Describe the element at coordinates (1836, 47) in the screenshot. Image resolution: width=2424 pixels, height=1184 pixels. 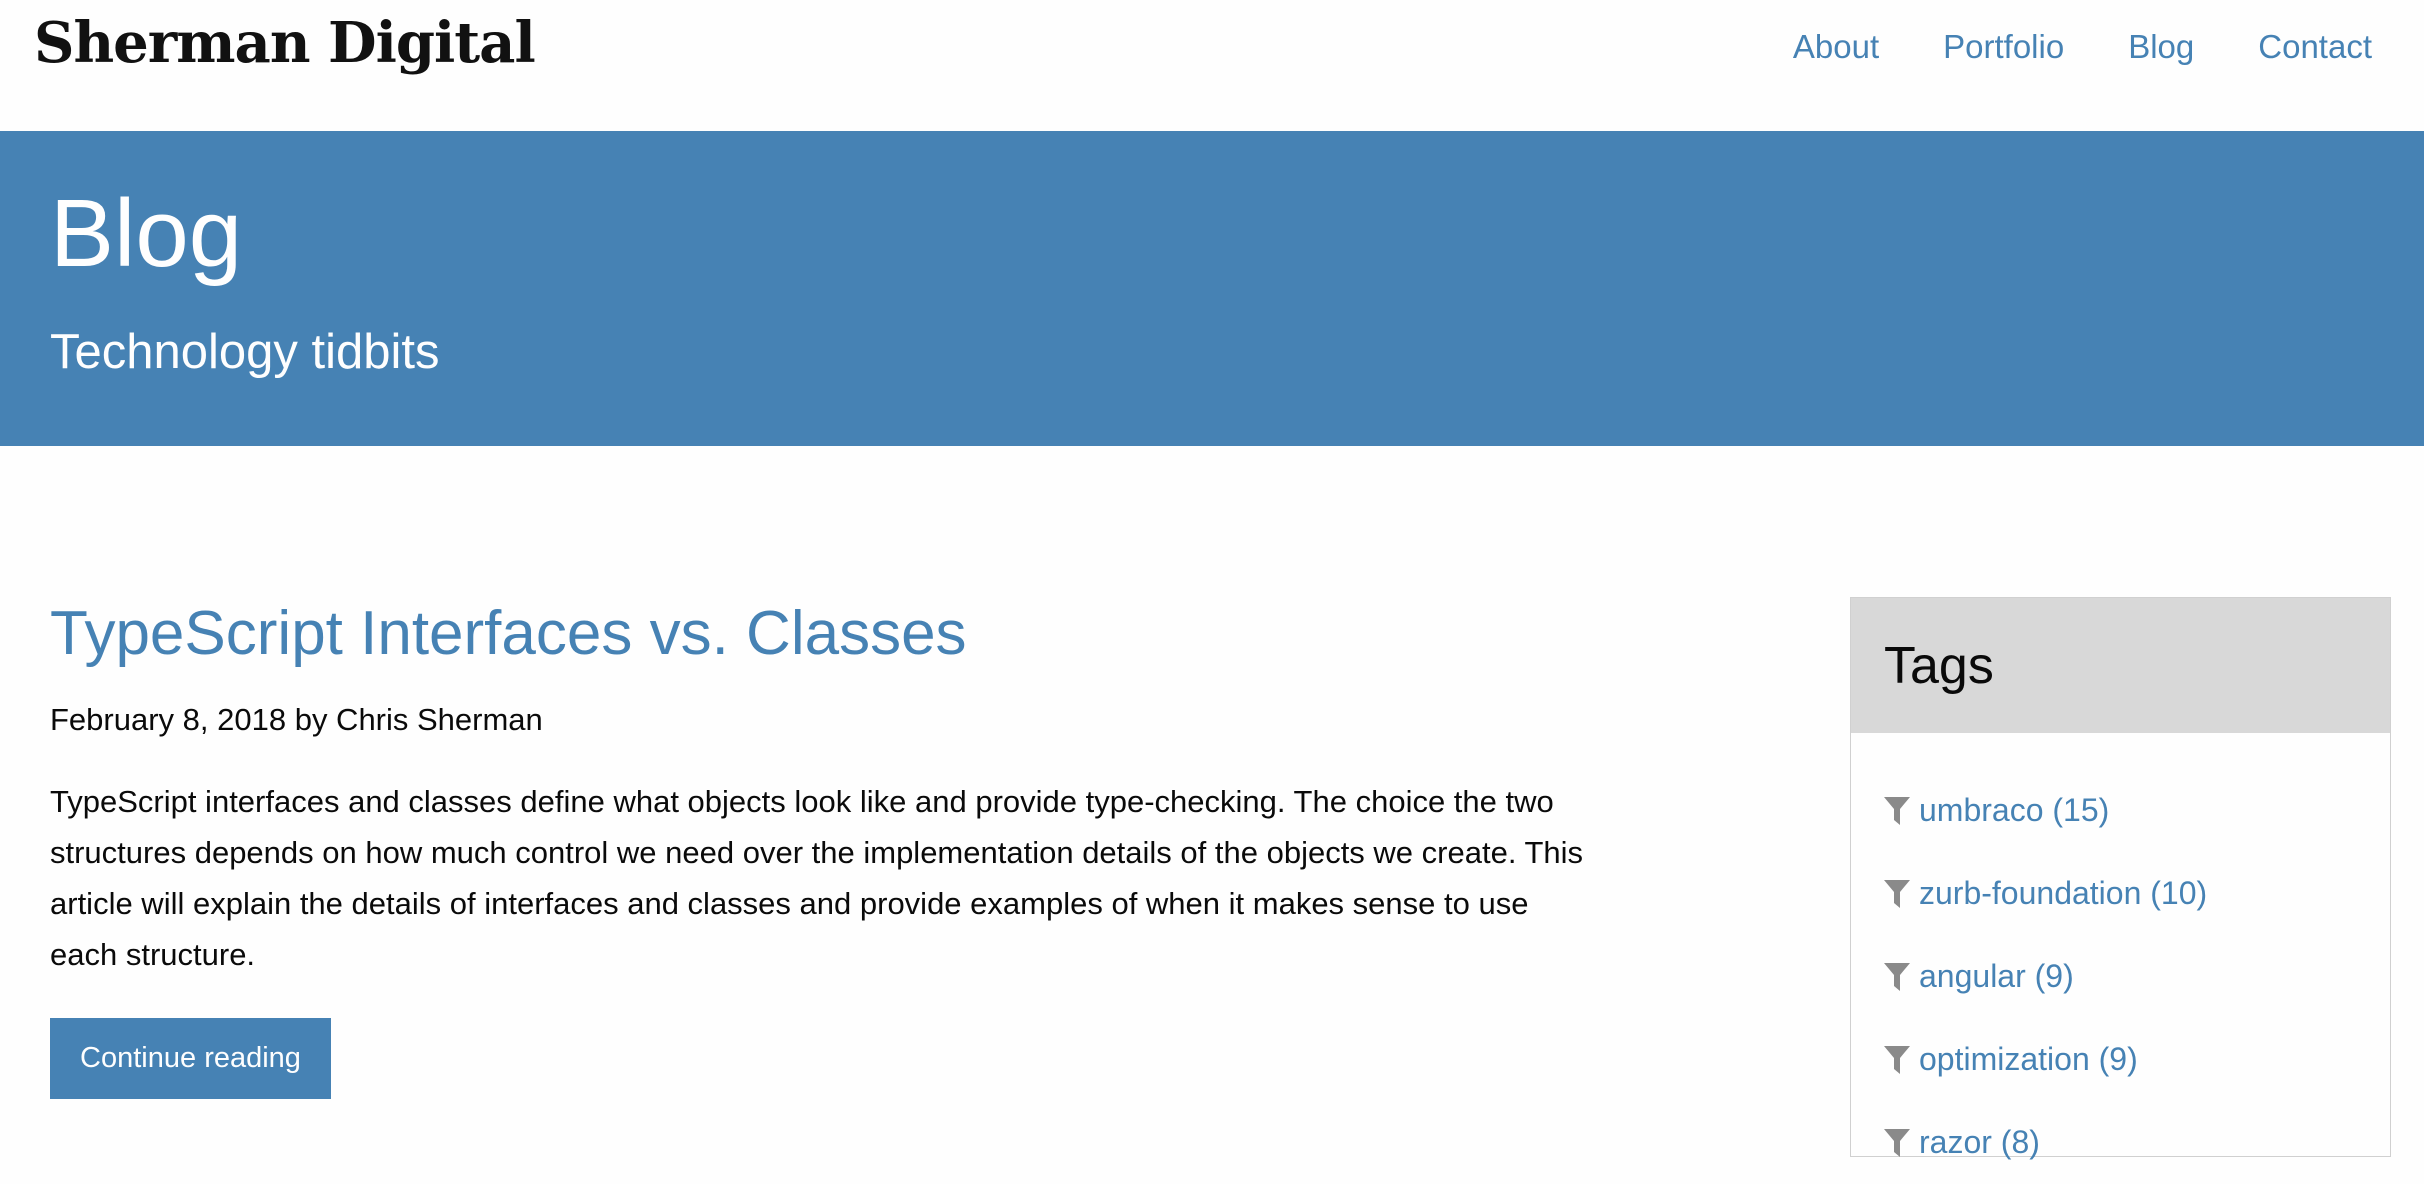
I see `nav-link-about: About` at that location.